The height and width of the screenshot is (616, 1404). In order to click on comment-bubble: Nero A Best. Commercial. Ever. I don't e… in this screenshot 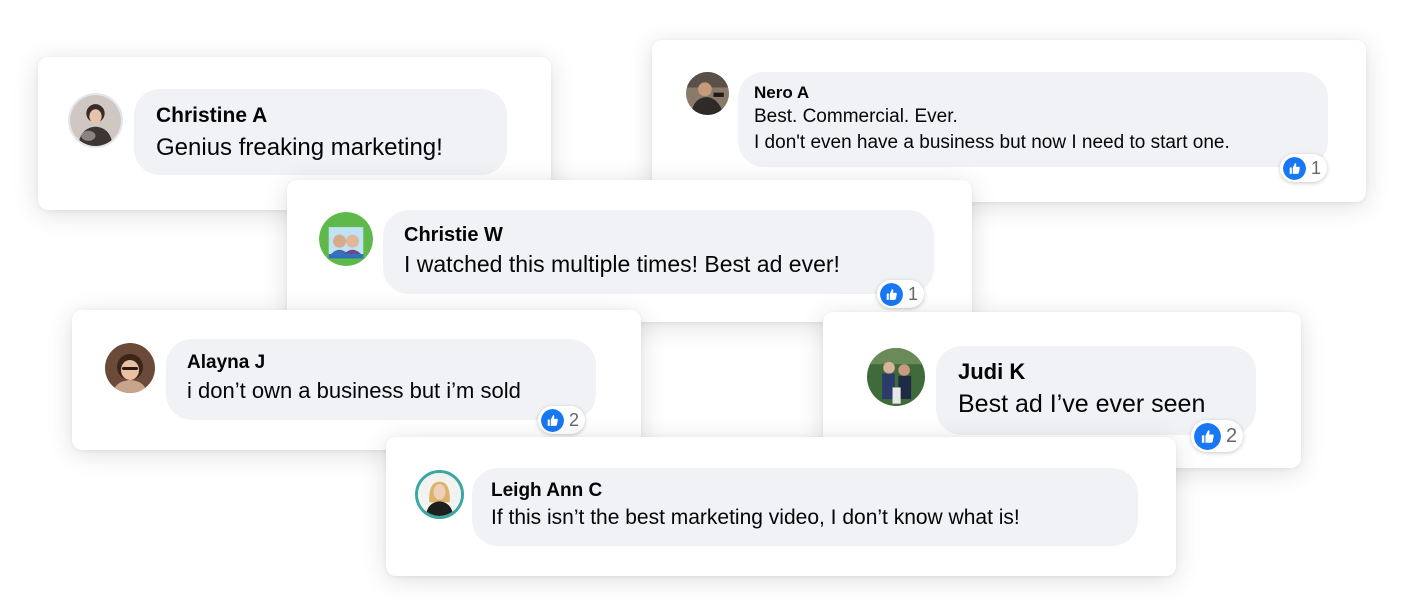, I will do `click(1033, 119)`.